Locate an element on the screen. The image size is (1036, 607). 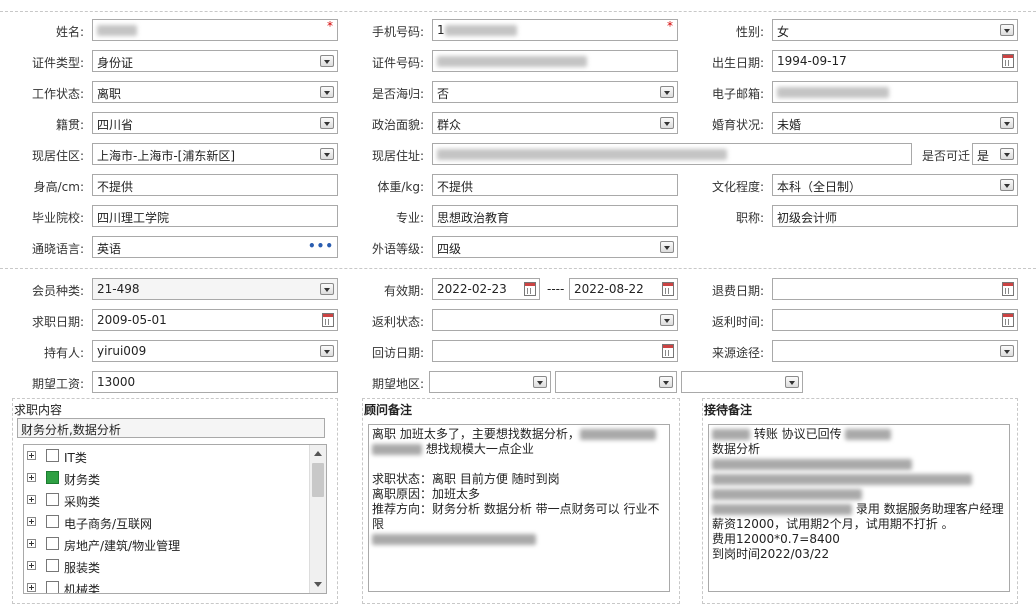
marital-select: 未婚 is located at coordinates (895, 123).